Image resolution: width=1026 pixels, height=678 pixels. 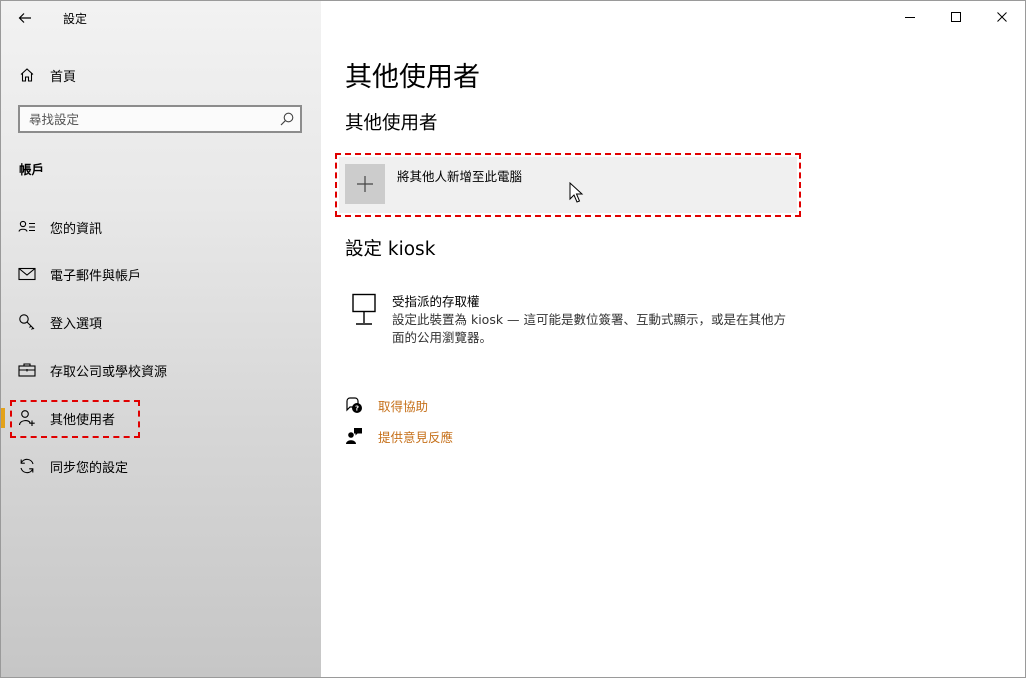 What do you see at coordinates (75, 19) in the screenshot?
I see `app-title: 設定` at bounding box center [75, 19].